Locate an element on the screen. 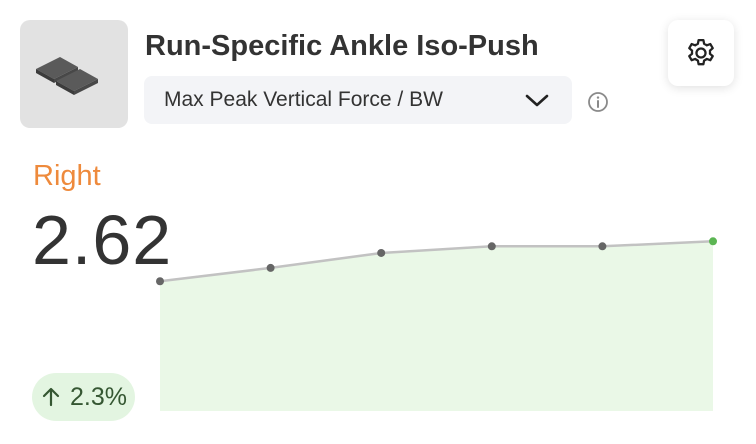 The image size is (756, 444). side-label: Right is located at coordinates (67, 176).